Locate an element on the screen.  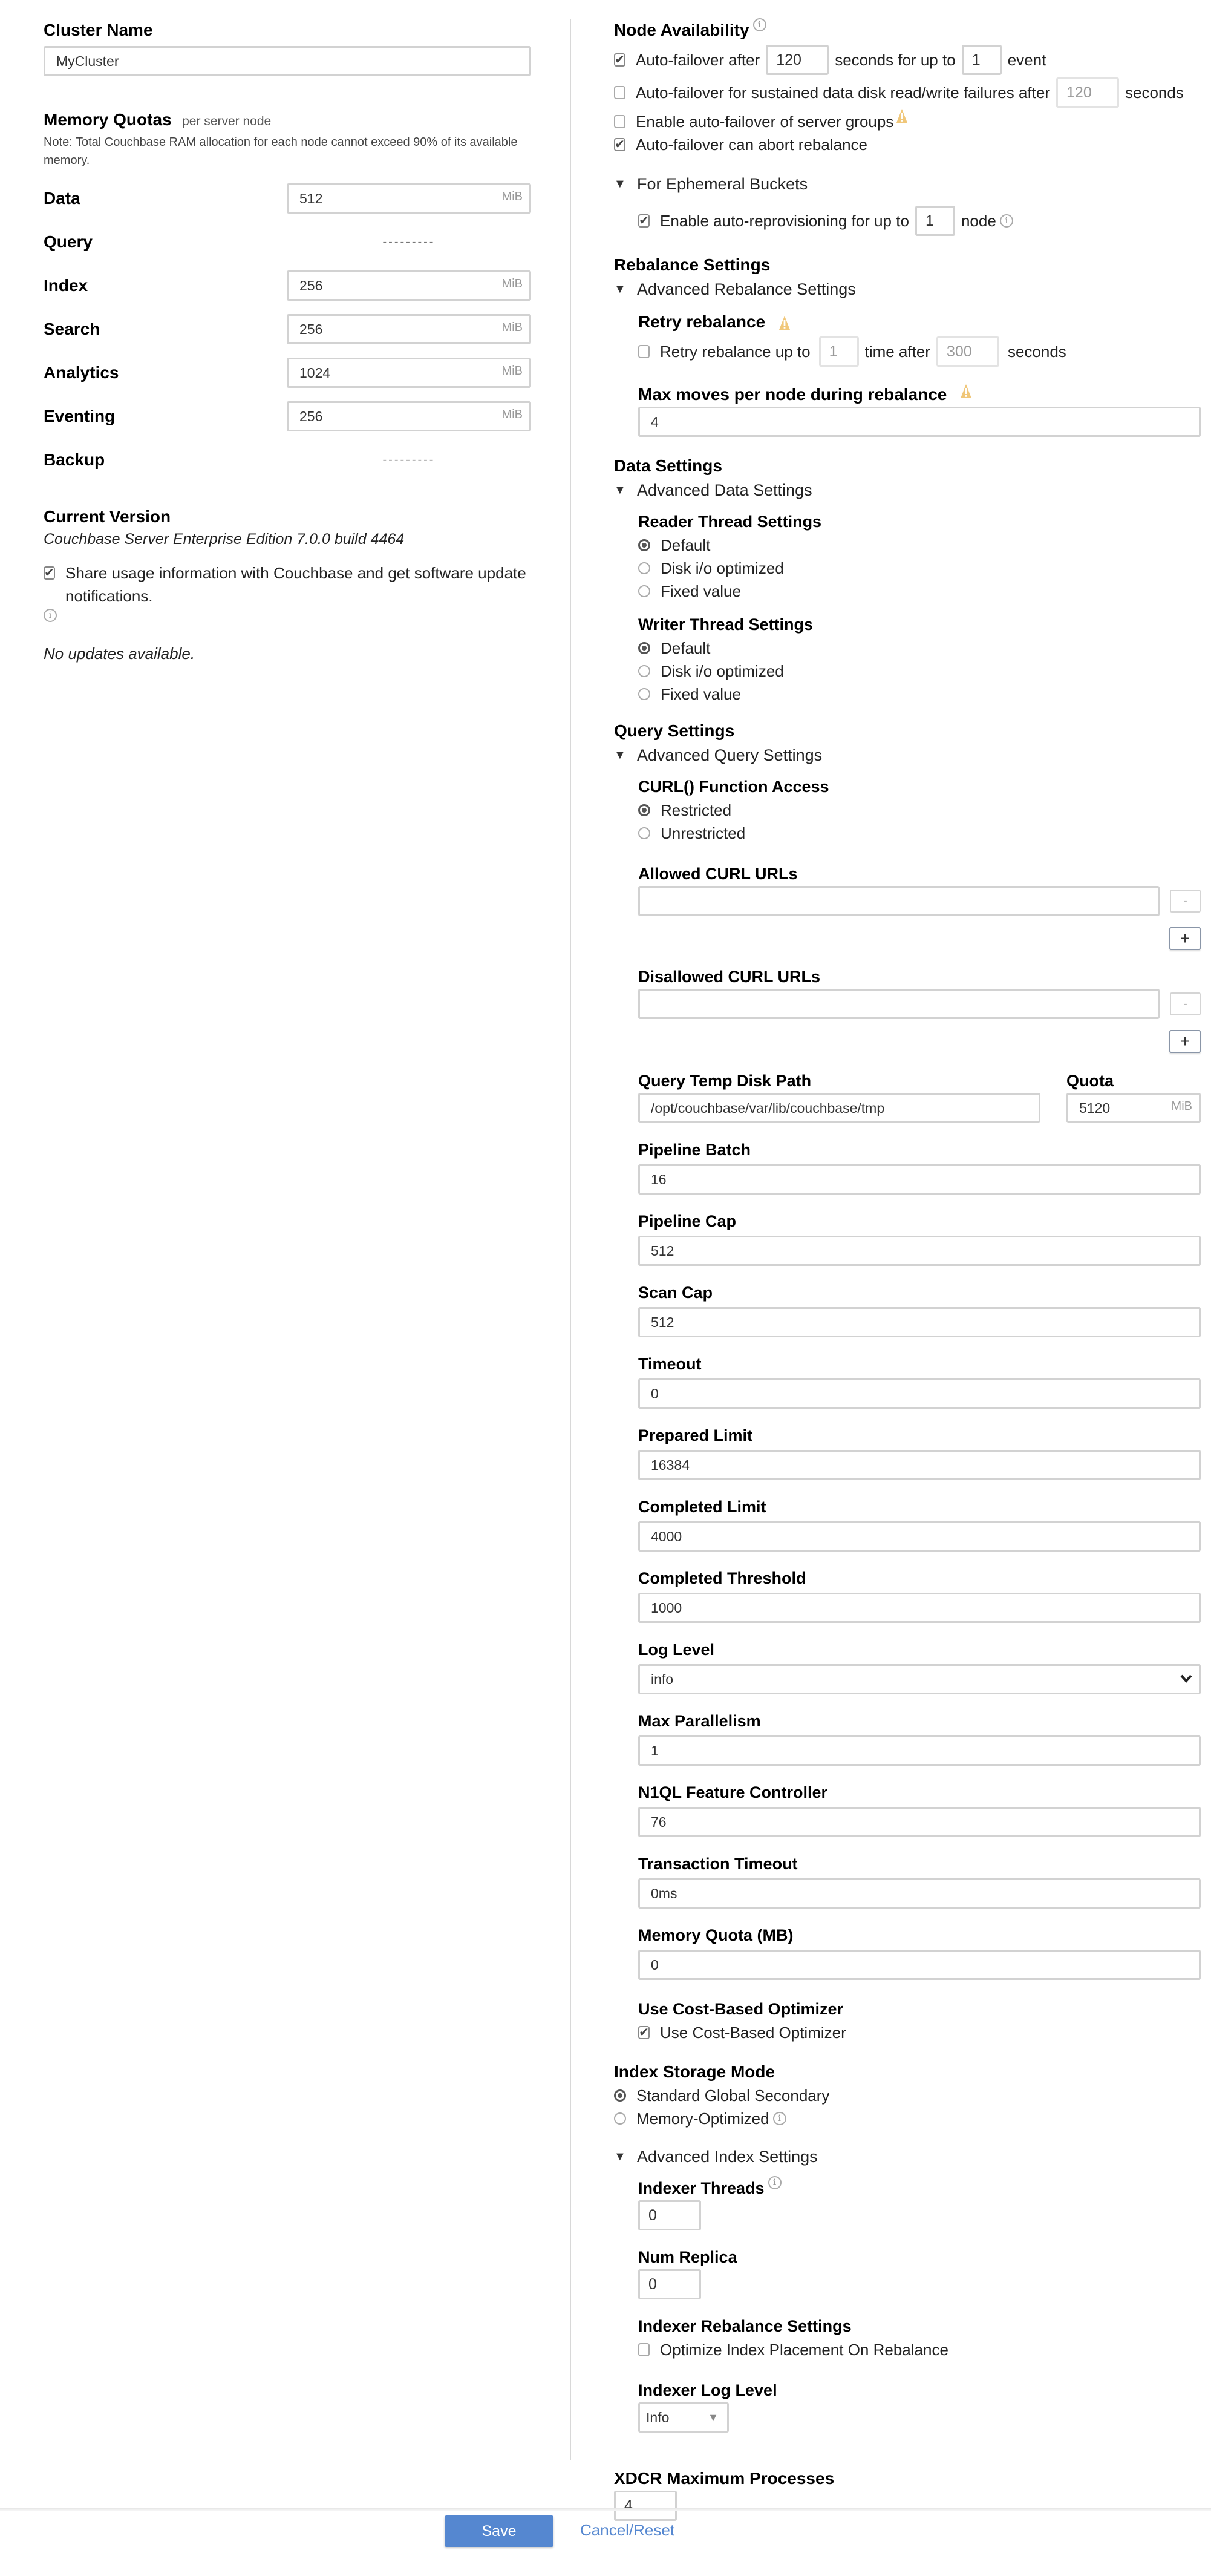
xdcr-max-processes-input is located at coordinates (645, 2506).